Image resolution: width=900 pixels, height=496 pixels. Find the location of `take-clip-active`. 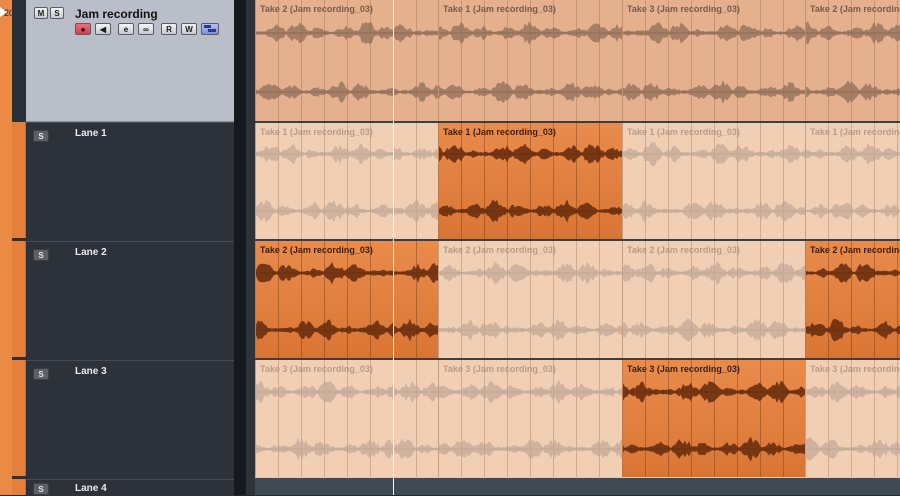

take-clip-active is located at coordinates (415, 299).